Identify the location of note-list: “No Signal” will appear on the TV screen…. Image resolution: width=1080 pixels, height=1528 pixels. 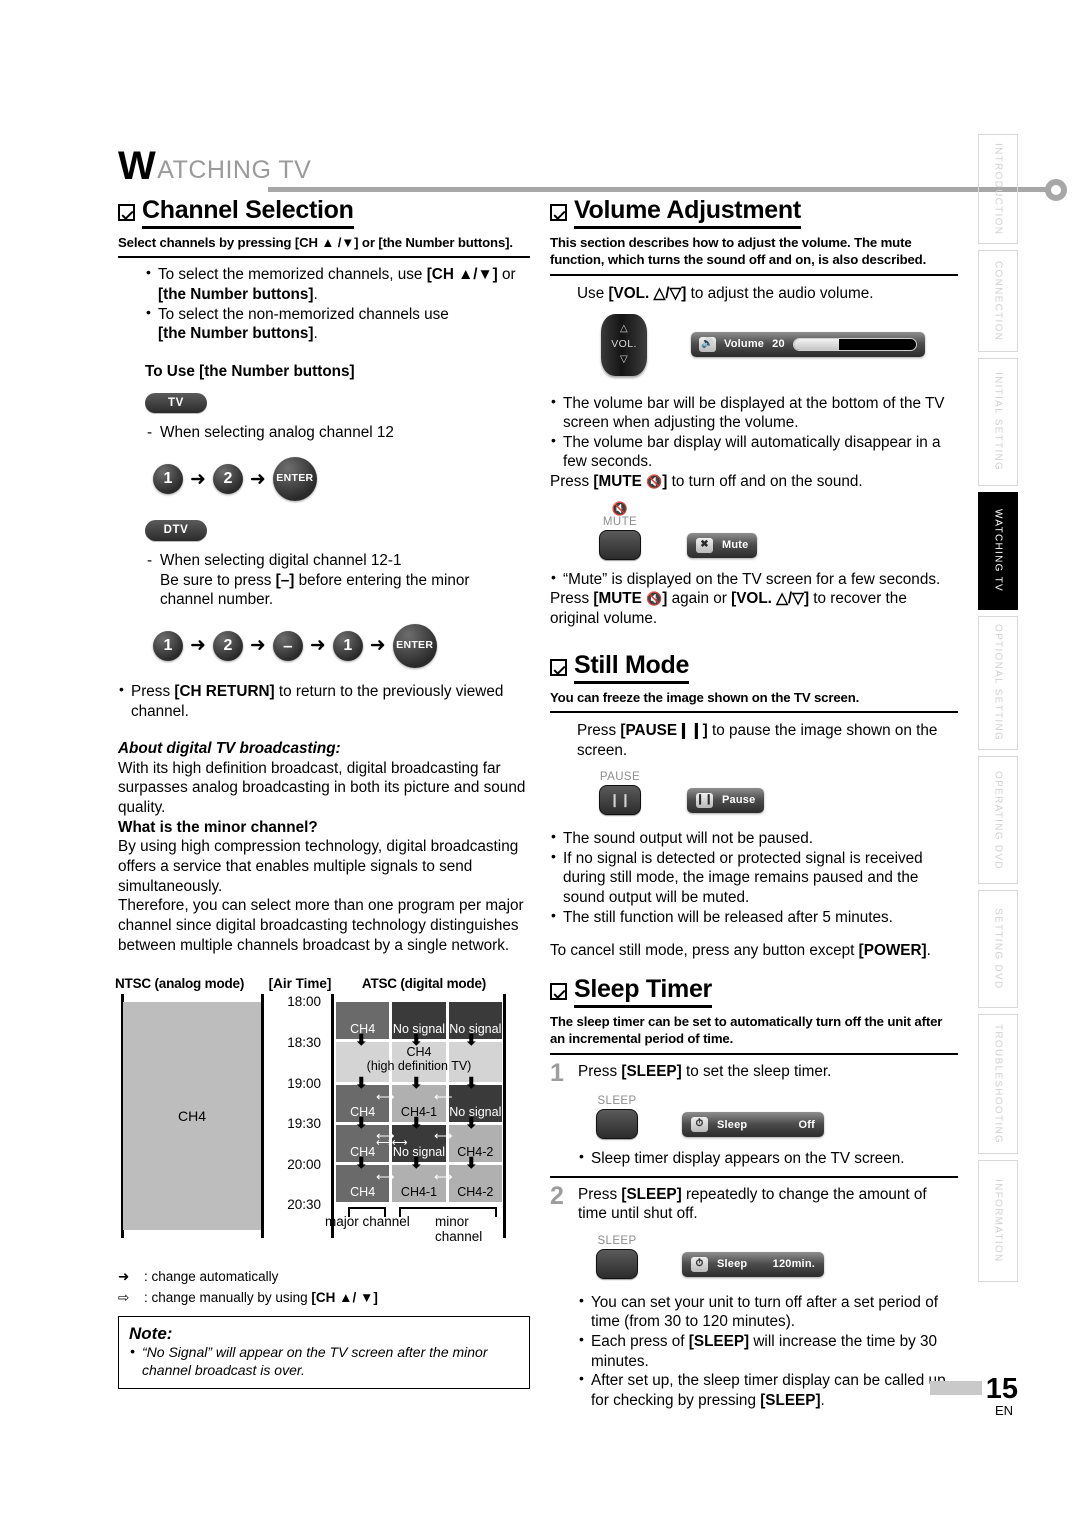
(324, 1361).